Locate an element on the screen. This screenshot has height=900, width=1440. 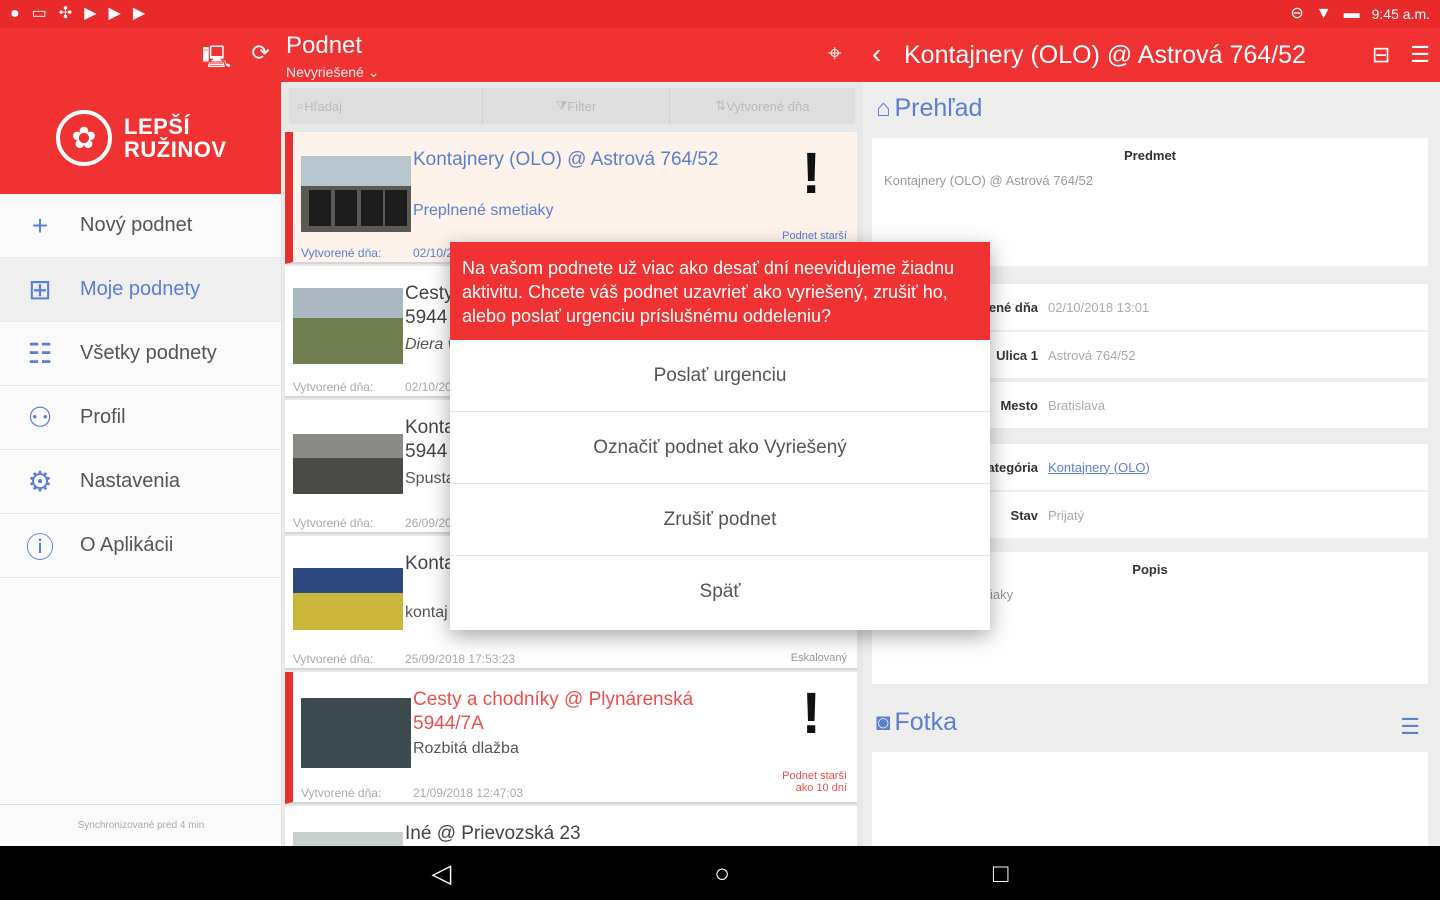
send-urgency-button: Poslať urgenciu is located at coordinates (720, 376).